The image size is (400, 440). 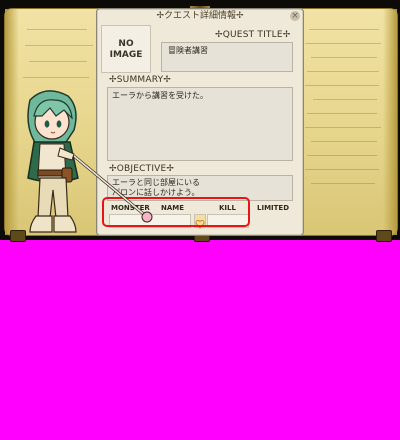 I want to click on summary-label: ✢SUMMARY✢, so click(x=140, y=80).